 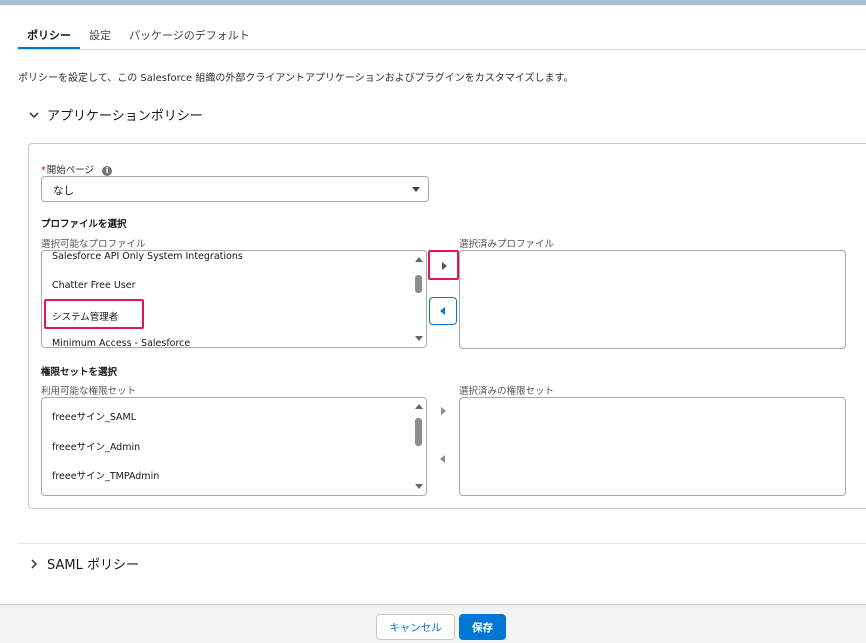 What do you see at coordinates (652, 299) in the screenshot?
I see `selected-profiles-listbox` at bounding box center [652, 299].